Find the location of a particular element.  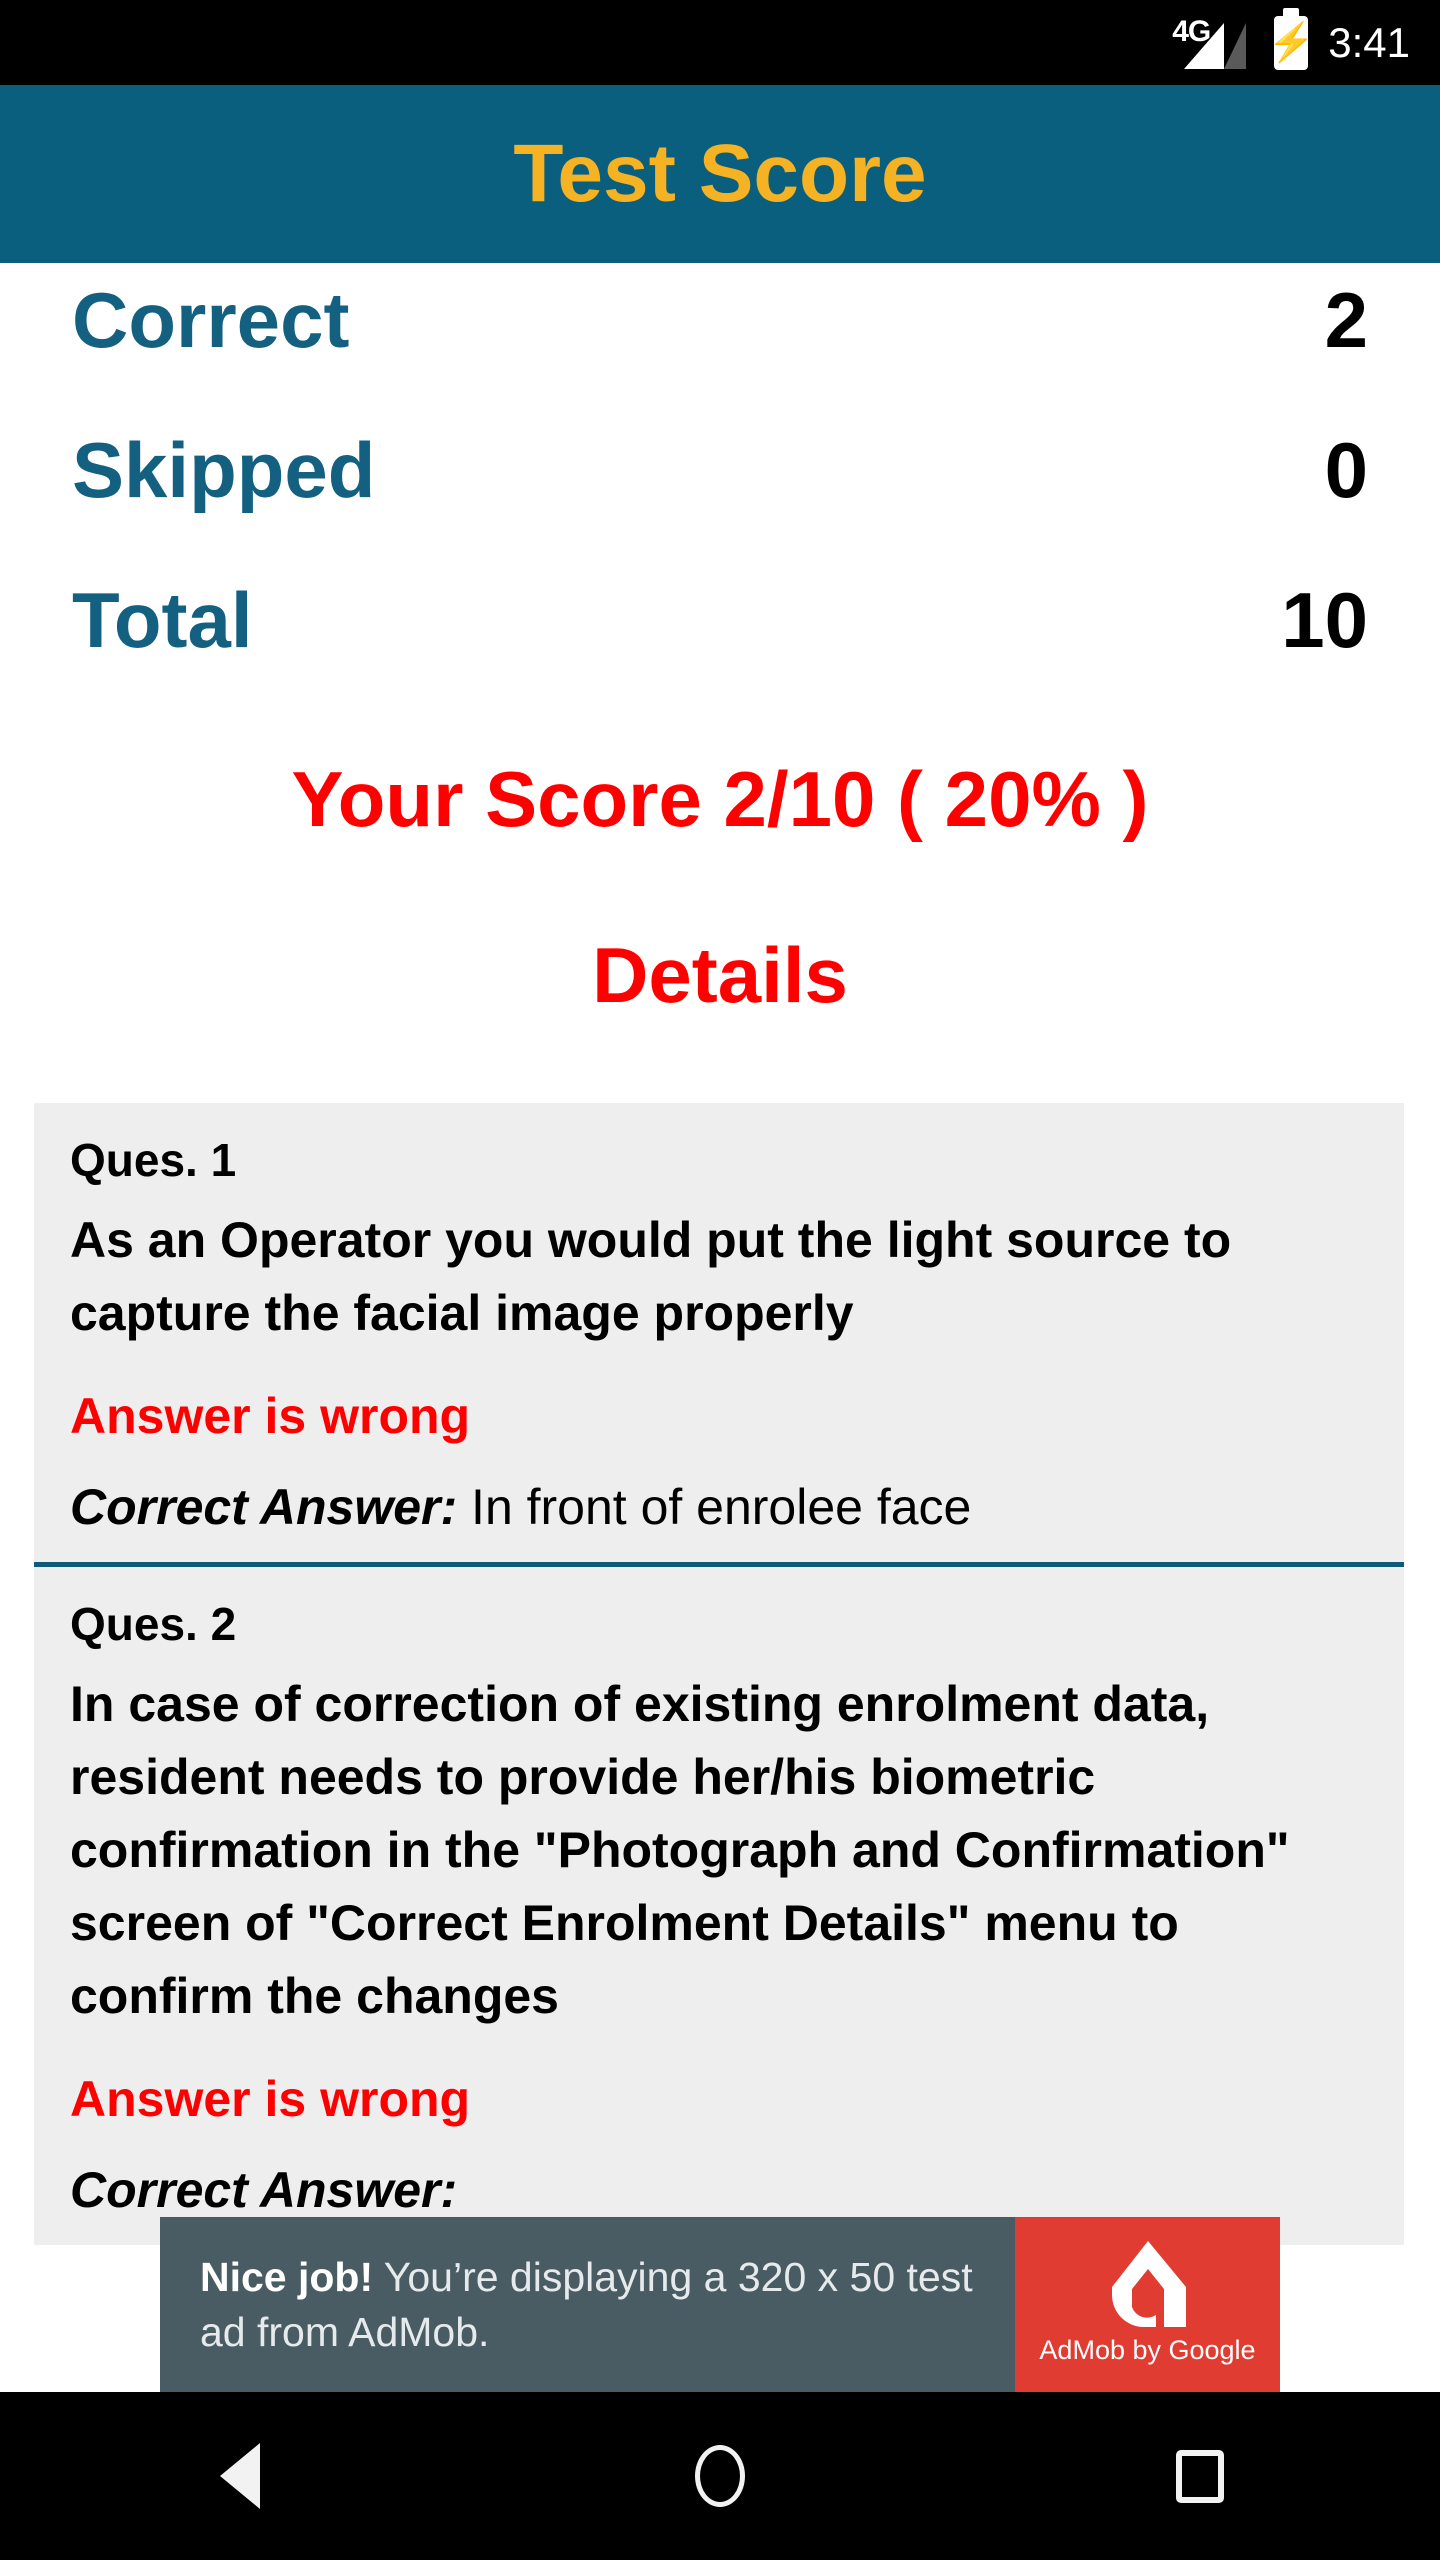

summary-value: 10 is located at coordinates (1324, 620).